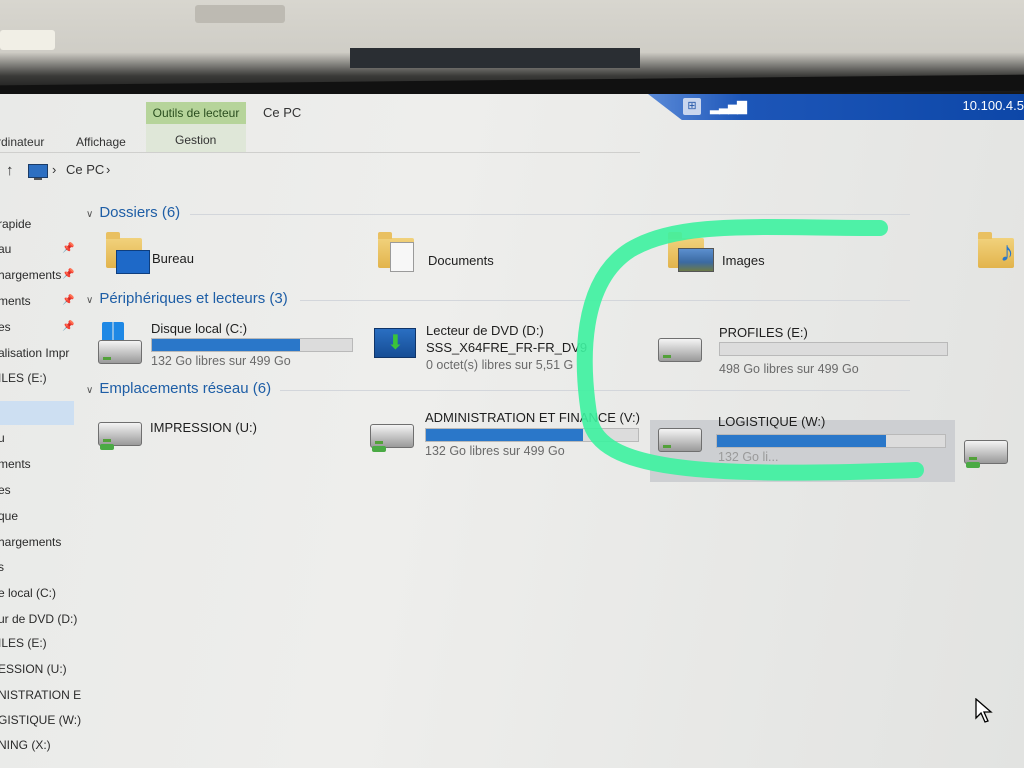 The image size is (1024, 768). I want to click on image-icon, so click(696, 260).